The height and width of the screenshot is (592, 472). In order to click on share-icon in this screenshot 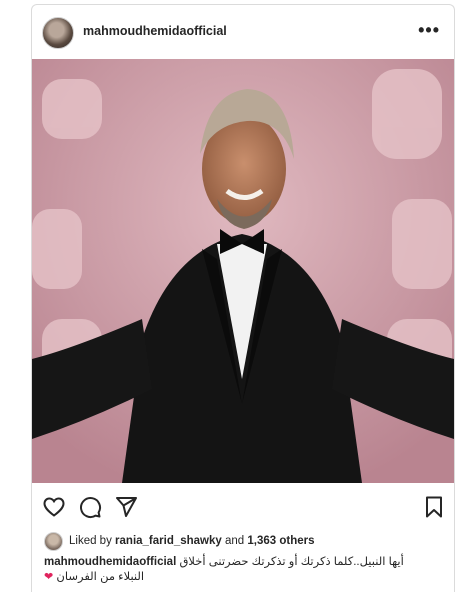, I will do `click(126, 509)`.